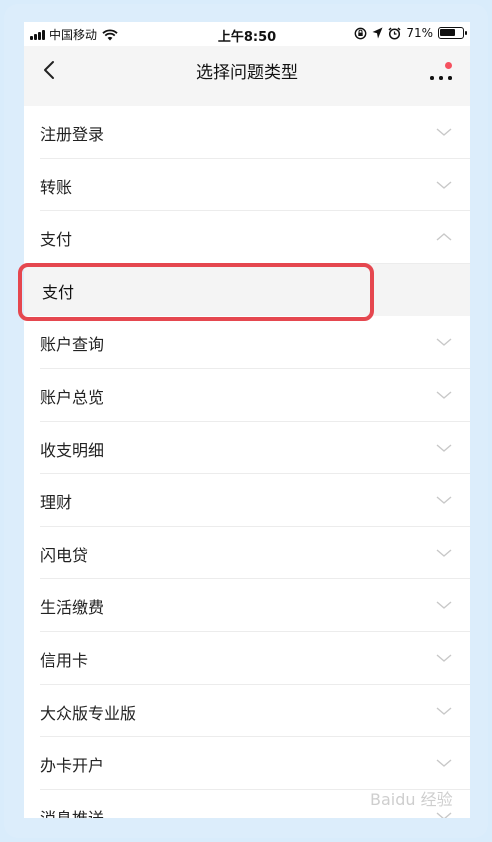 The image size is (492, 842). What do you see at coordinates (72, 811) in the screenshot?
I see `list-item-label: 消息推送` at bounding box center [72, 811].